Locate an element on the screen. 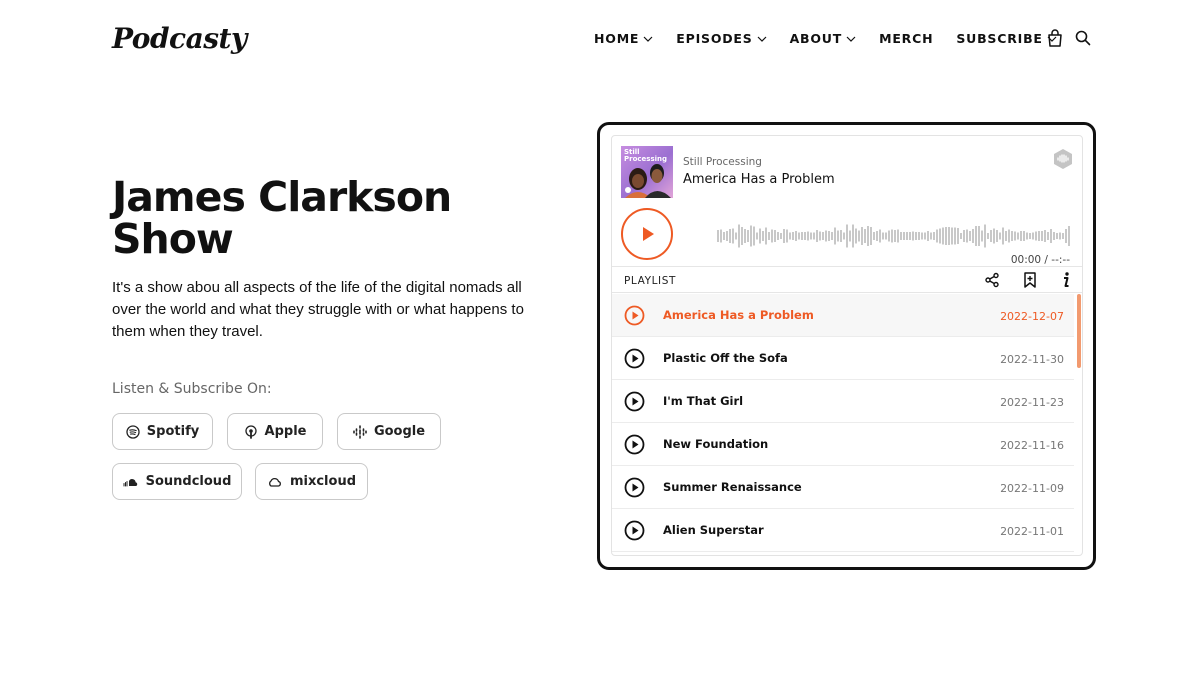 The width and height of the screenshot is (1200, 695). episode-cover-art: Still Processing is located at coordinates (647, 172).